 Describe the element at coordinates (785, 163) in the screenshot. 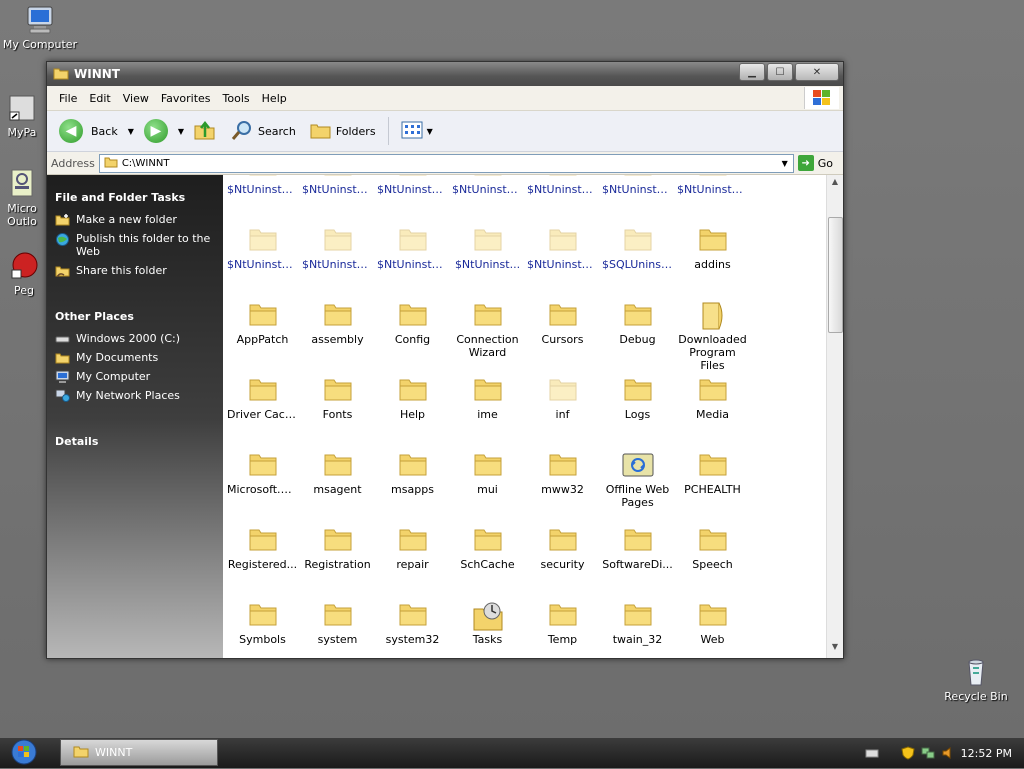

I see `address-dropdown-icon: ▼` at that location.